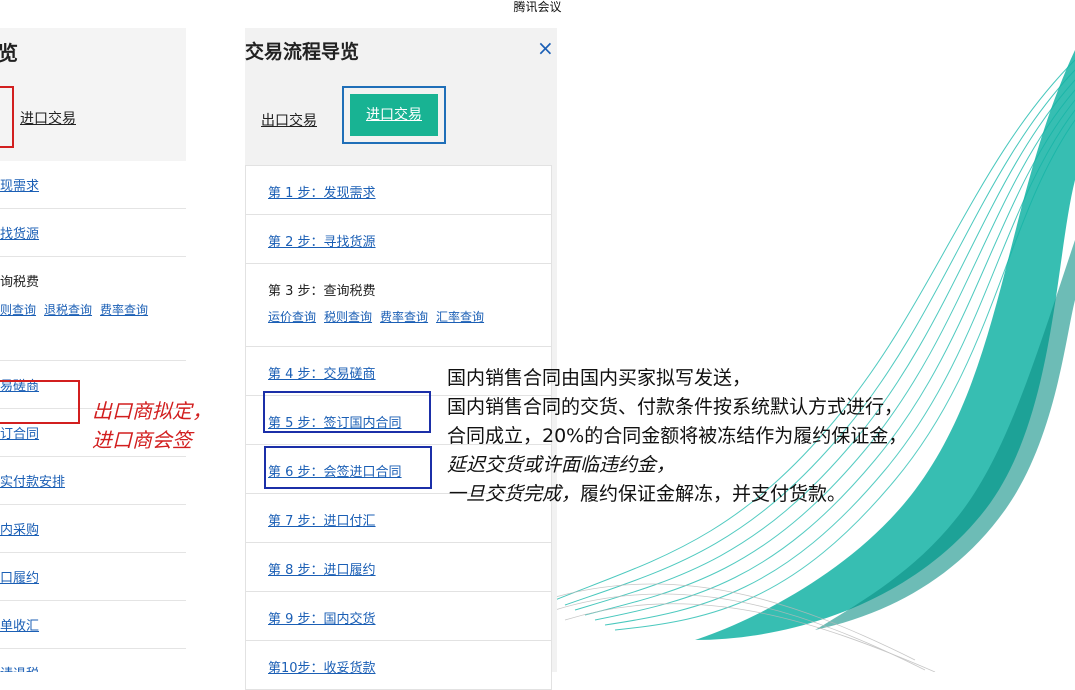 This screenshot has width=1075, height=690. What do you see at coordinates (302, 52) in the screenshot?
I see `panel-title: 交易流程导览` at bounding box center [302, 52].